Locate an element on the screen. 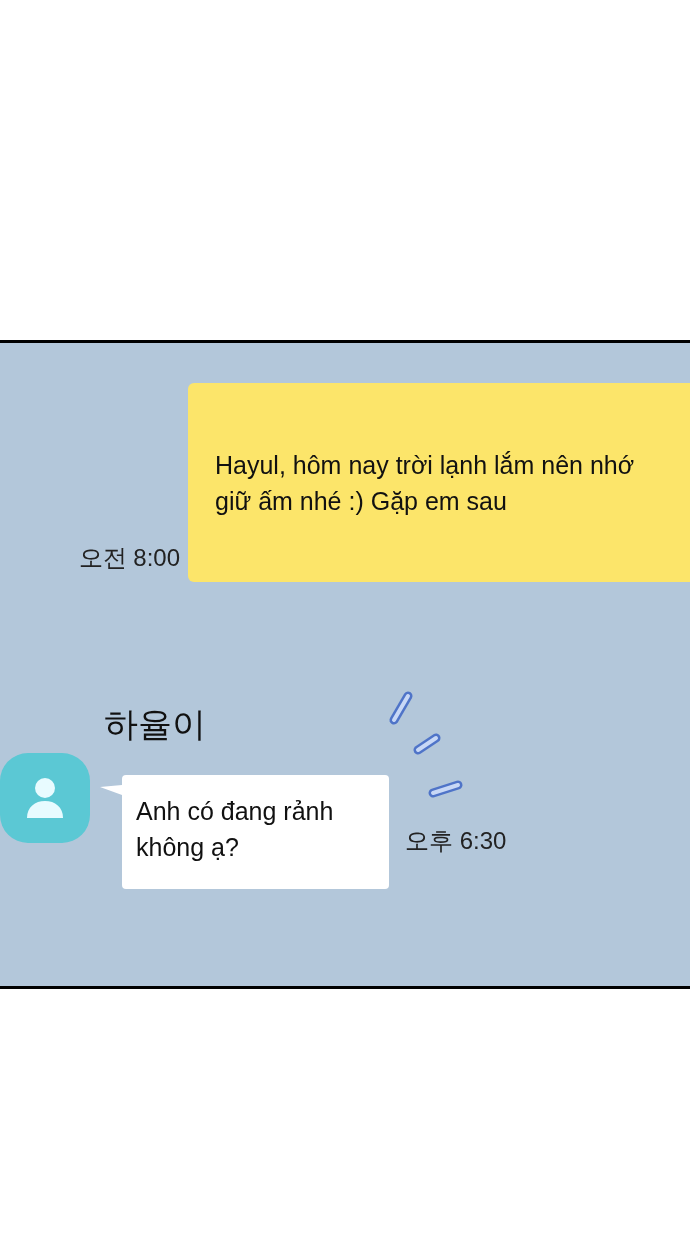  sender-name: 하율이 is located at coordinates (155, 724).